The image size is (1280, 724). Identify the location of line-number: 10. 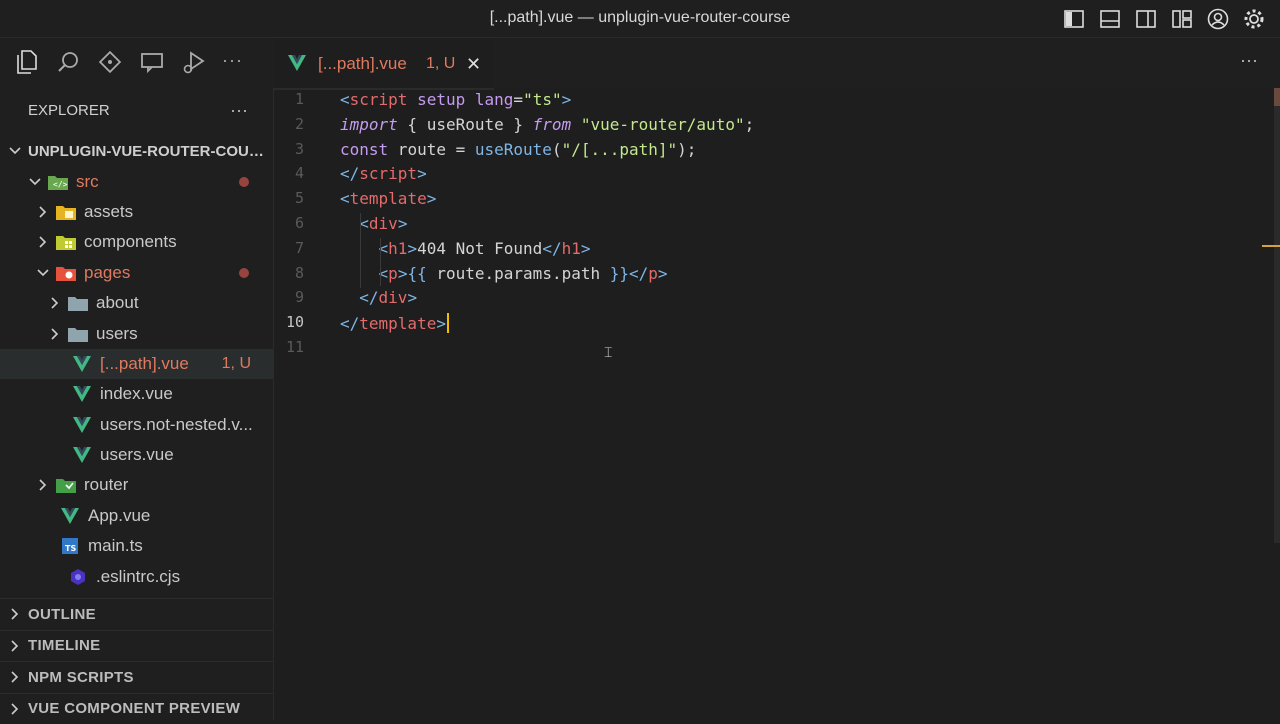
(289, 322).